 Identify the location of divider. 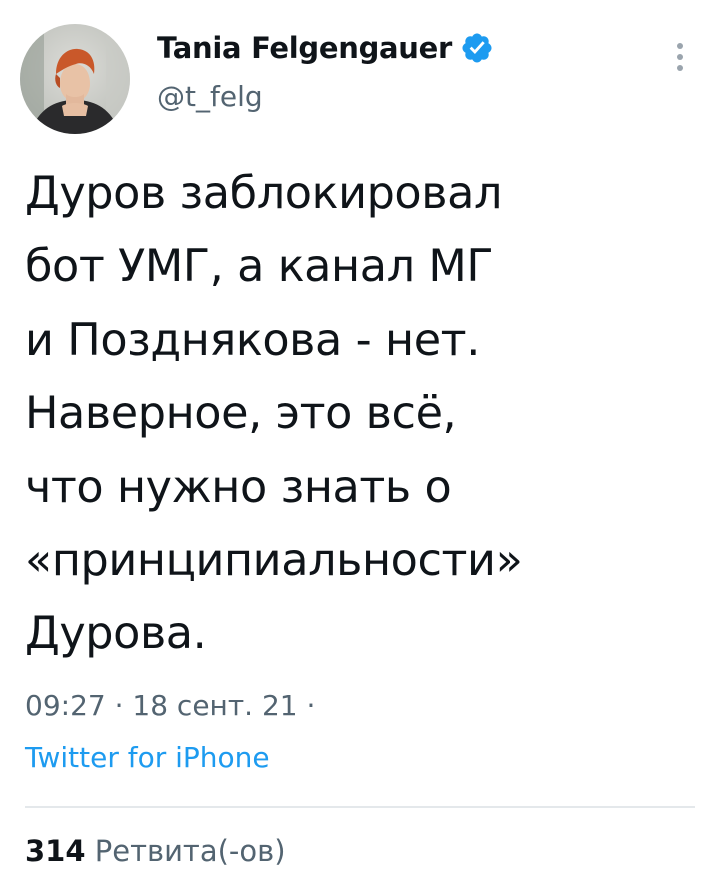
(360, 807).